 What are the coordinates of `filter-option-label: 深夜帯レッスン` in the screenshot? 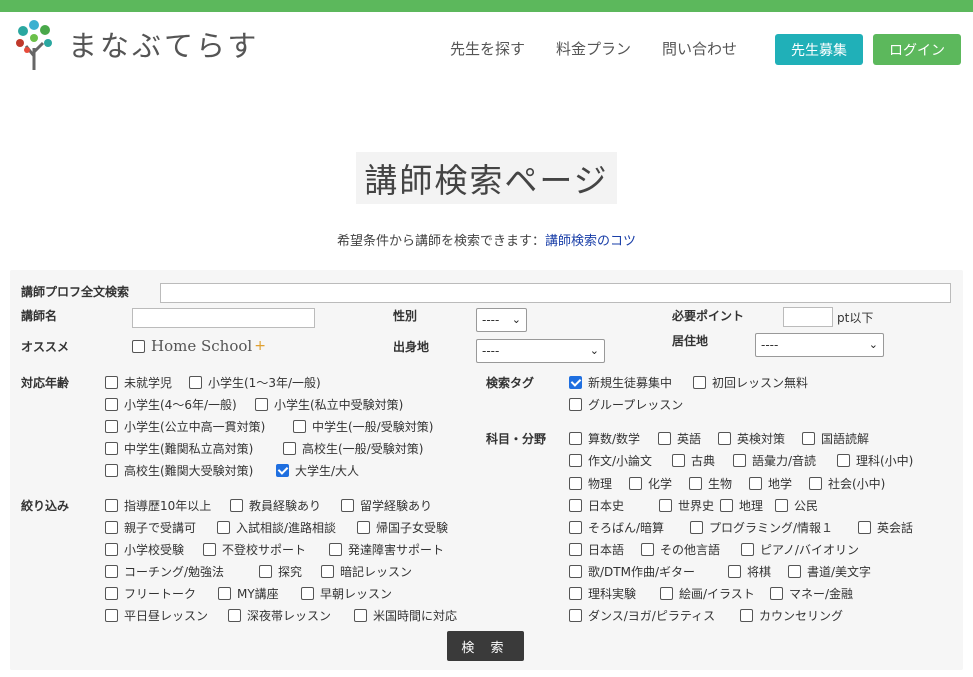 It's located at (289, 616).